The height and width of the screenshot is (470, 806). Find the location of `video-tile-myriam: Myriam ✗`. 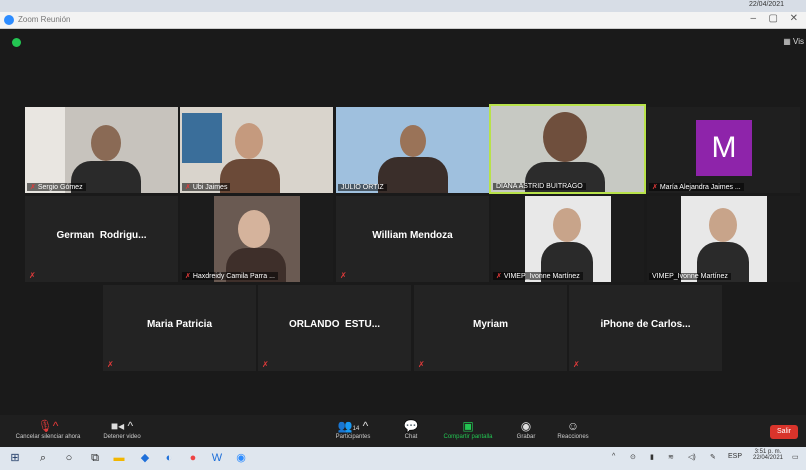

video-tile-myriam: Myriam ✗ is located at coordinates (490, 328).